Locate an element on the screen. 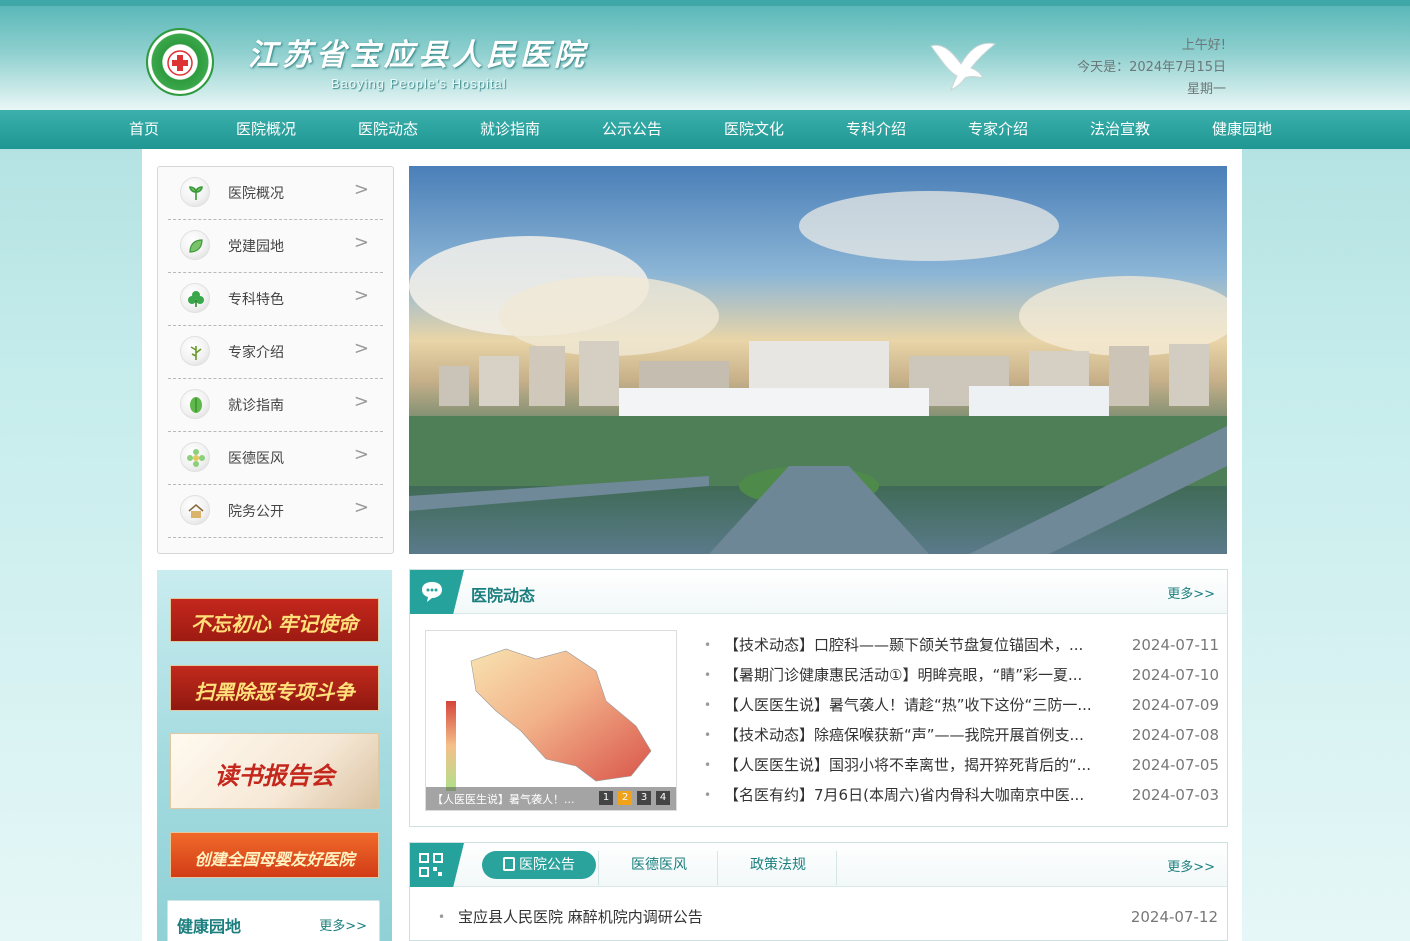 This screenshot has height=941, width=1410. promo-banner-label: 创建全国母婴友好医院 is located at coordinates (274, 859).